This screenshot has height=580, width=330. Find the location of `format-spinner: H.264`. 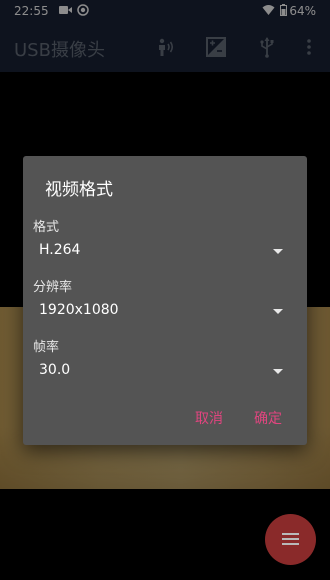

format-spinner: H.264 is located at coordinates (165, 252).